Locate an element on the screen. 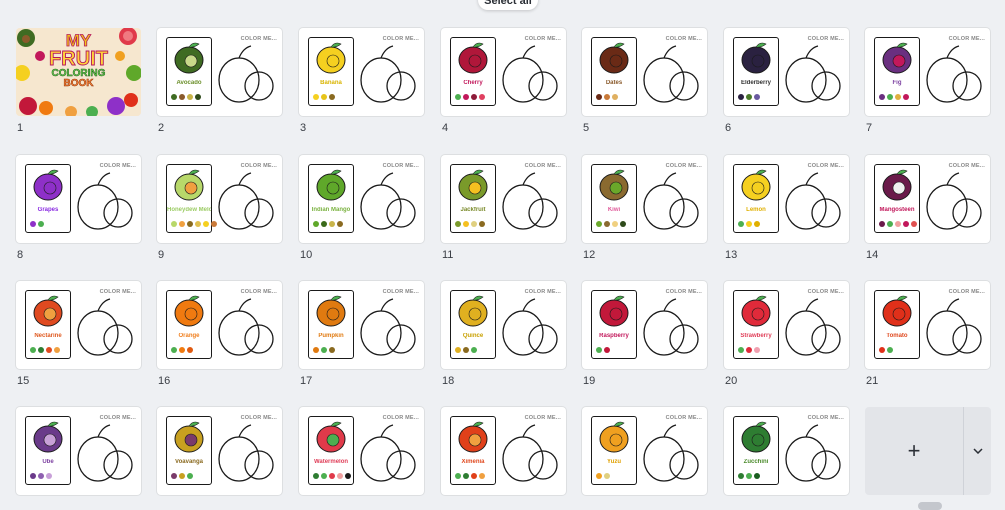  page-18: Quince COLOR ME... 18 is located at coordinates (503, 334).